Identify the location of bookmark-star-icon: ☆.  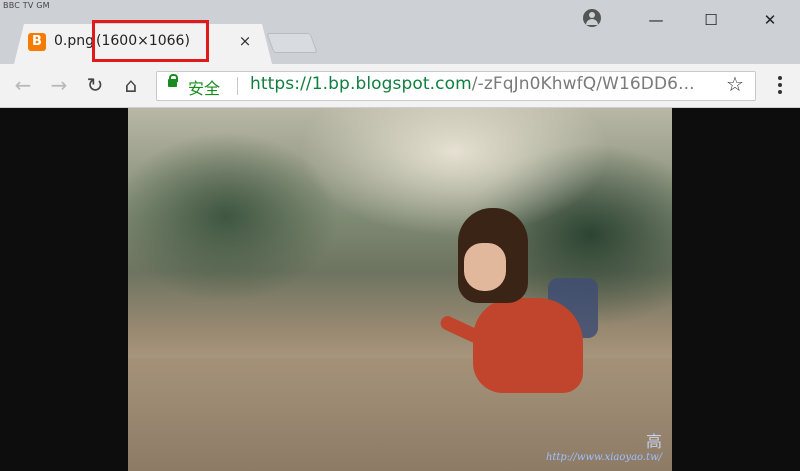
(735, 84).